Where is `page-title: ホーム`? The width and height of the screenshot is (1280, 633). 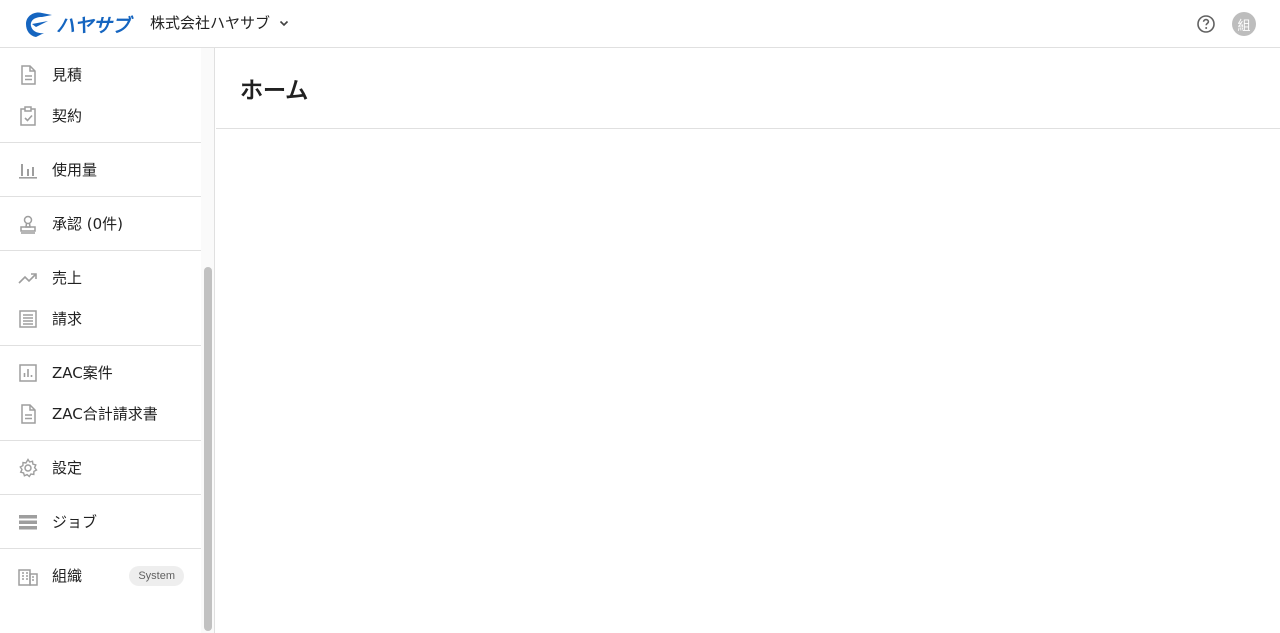 page-title: ホーム is located at coordinates (274, 91).